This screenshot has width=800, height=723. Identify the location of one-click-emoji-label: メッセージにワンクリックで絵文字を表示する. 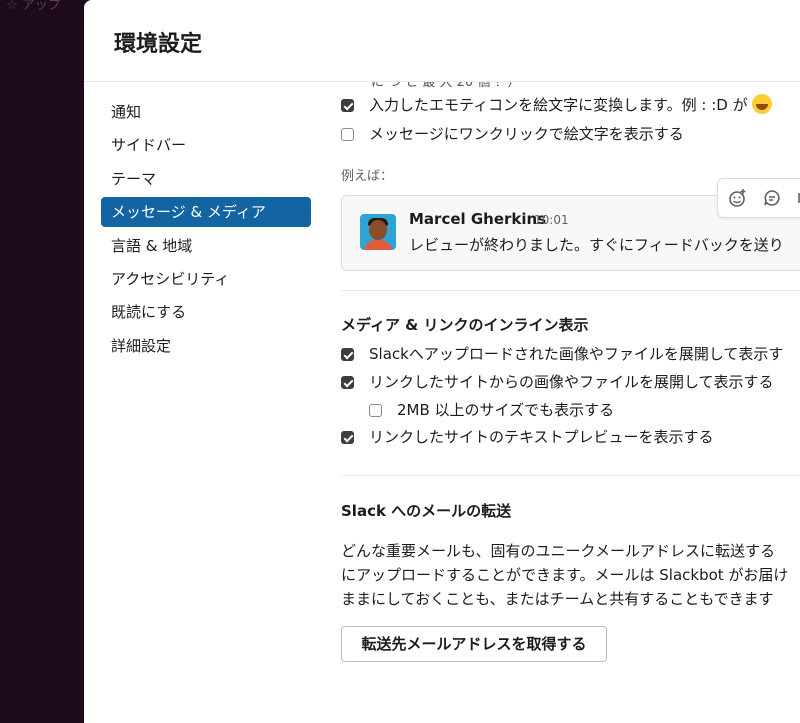
(526, 134).